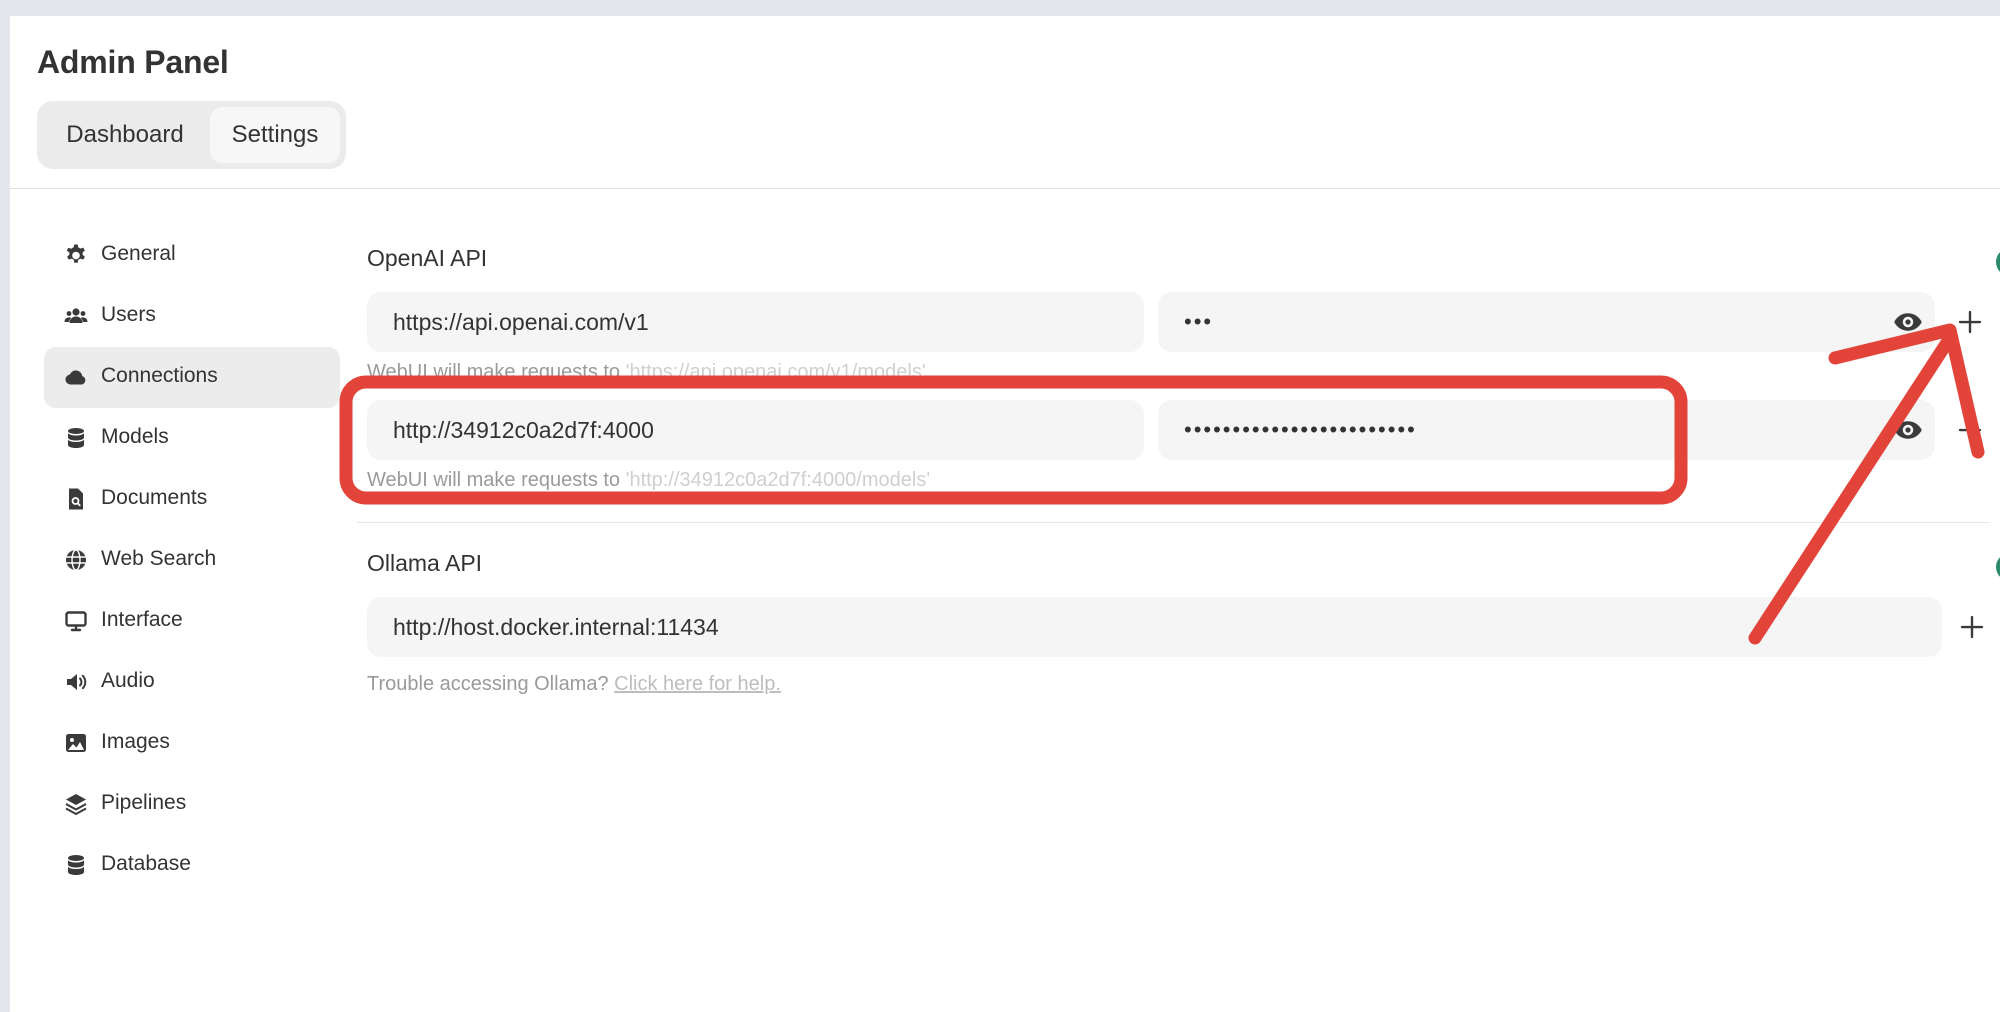 The height and width of the screenshot is (1012, 2000). I want to click on layers-icon, so click(76, 804).